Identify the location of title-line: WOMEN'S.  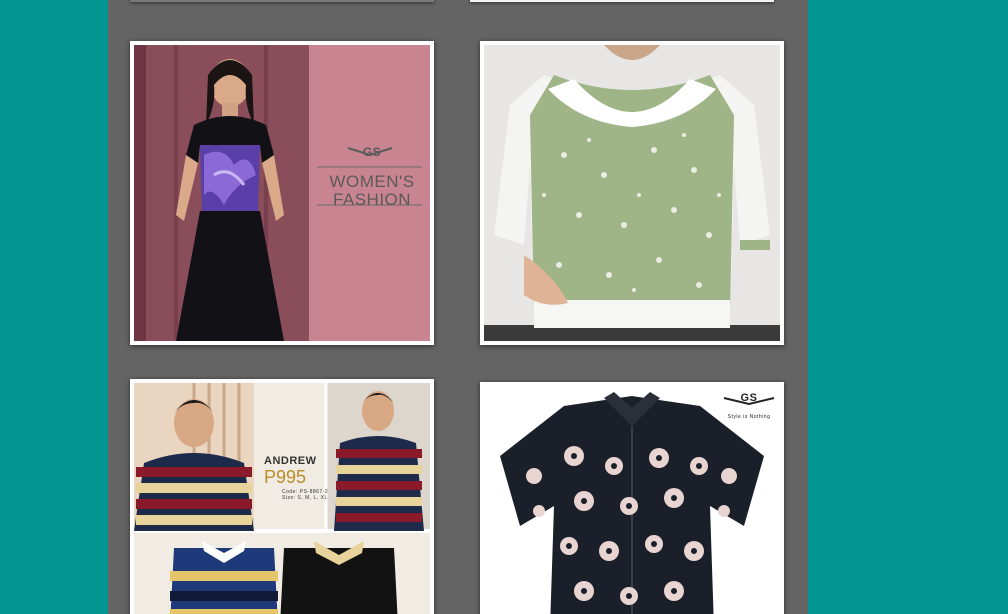
(372, 181).